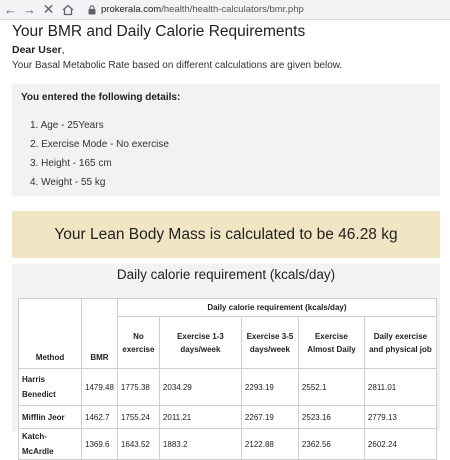 The image size is (450, 460). What do you see at coordinates (50, 387) in the screenshot?
I see `cell-method: Harris Benedict` at bounding box center [50, 387].